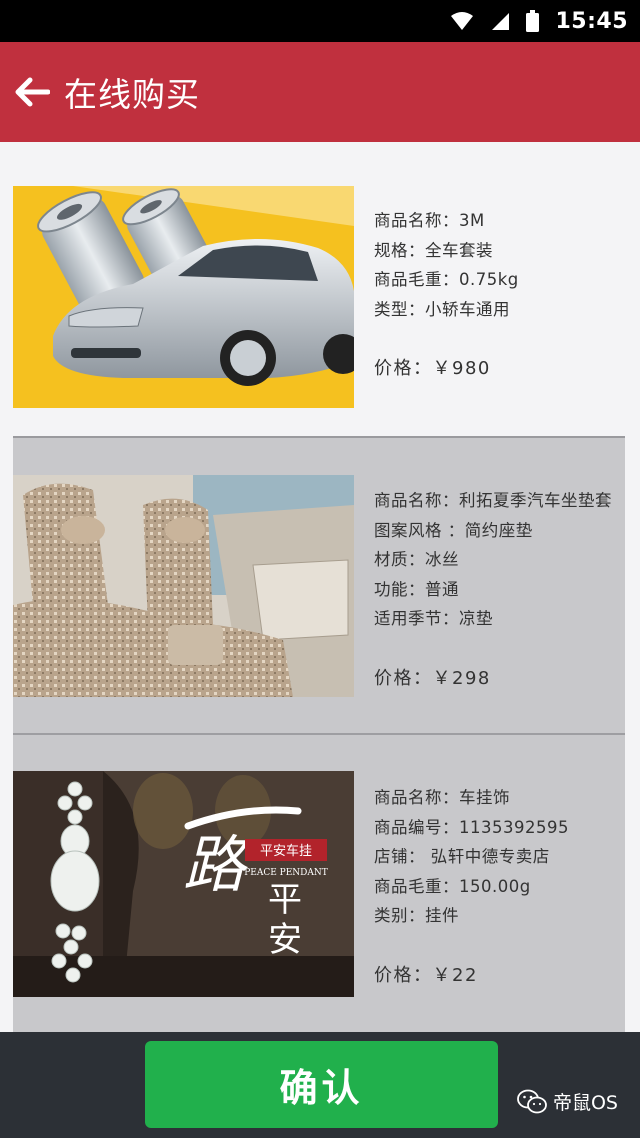  I want to click on product-price: 价格：￥298, so click(432, 678).